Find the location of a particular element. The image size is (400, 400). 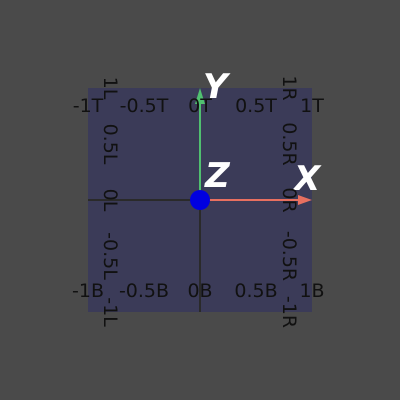

tick-bottom: 0.5B is located at coordinates (255, 291).